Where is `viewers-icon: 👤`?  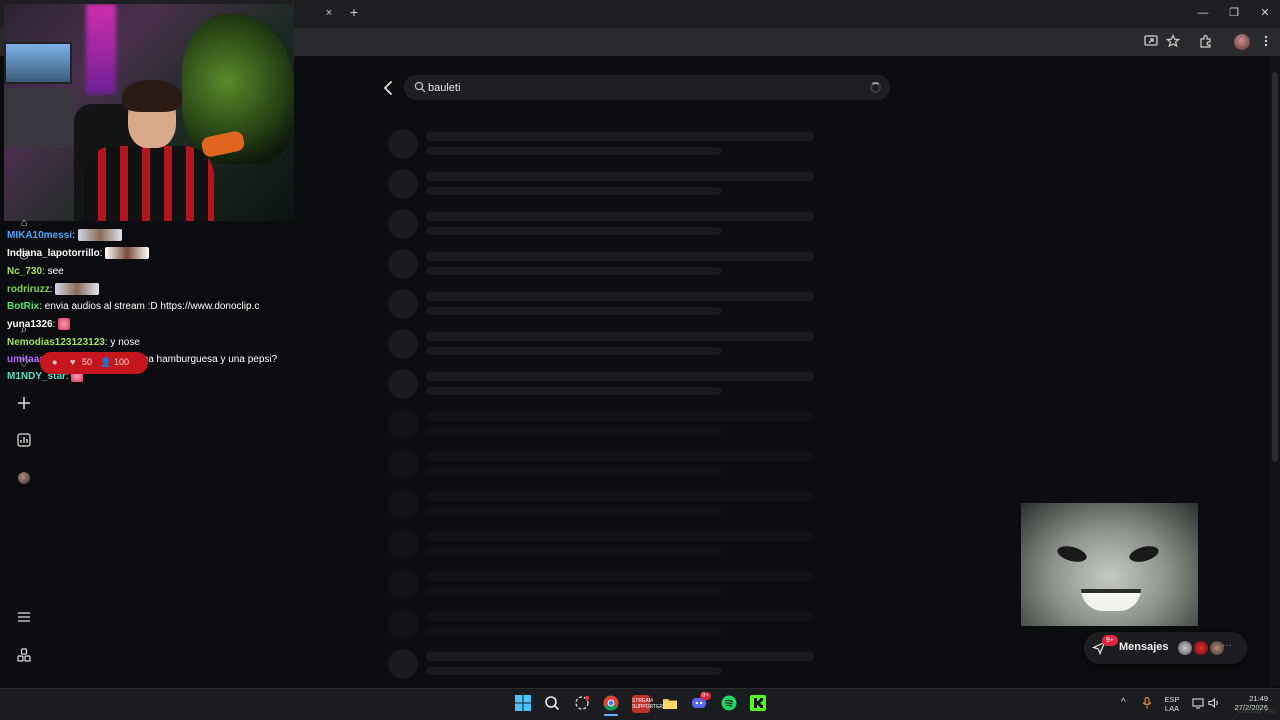
viewers-icon: 👤 is located at coordinates (106, 362).